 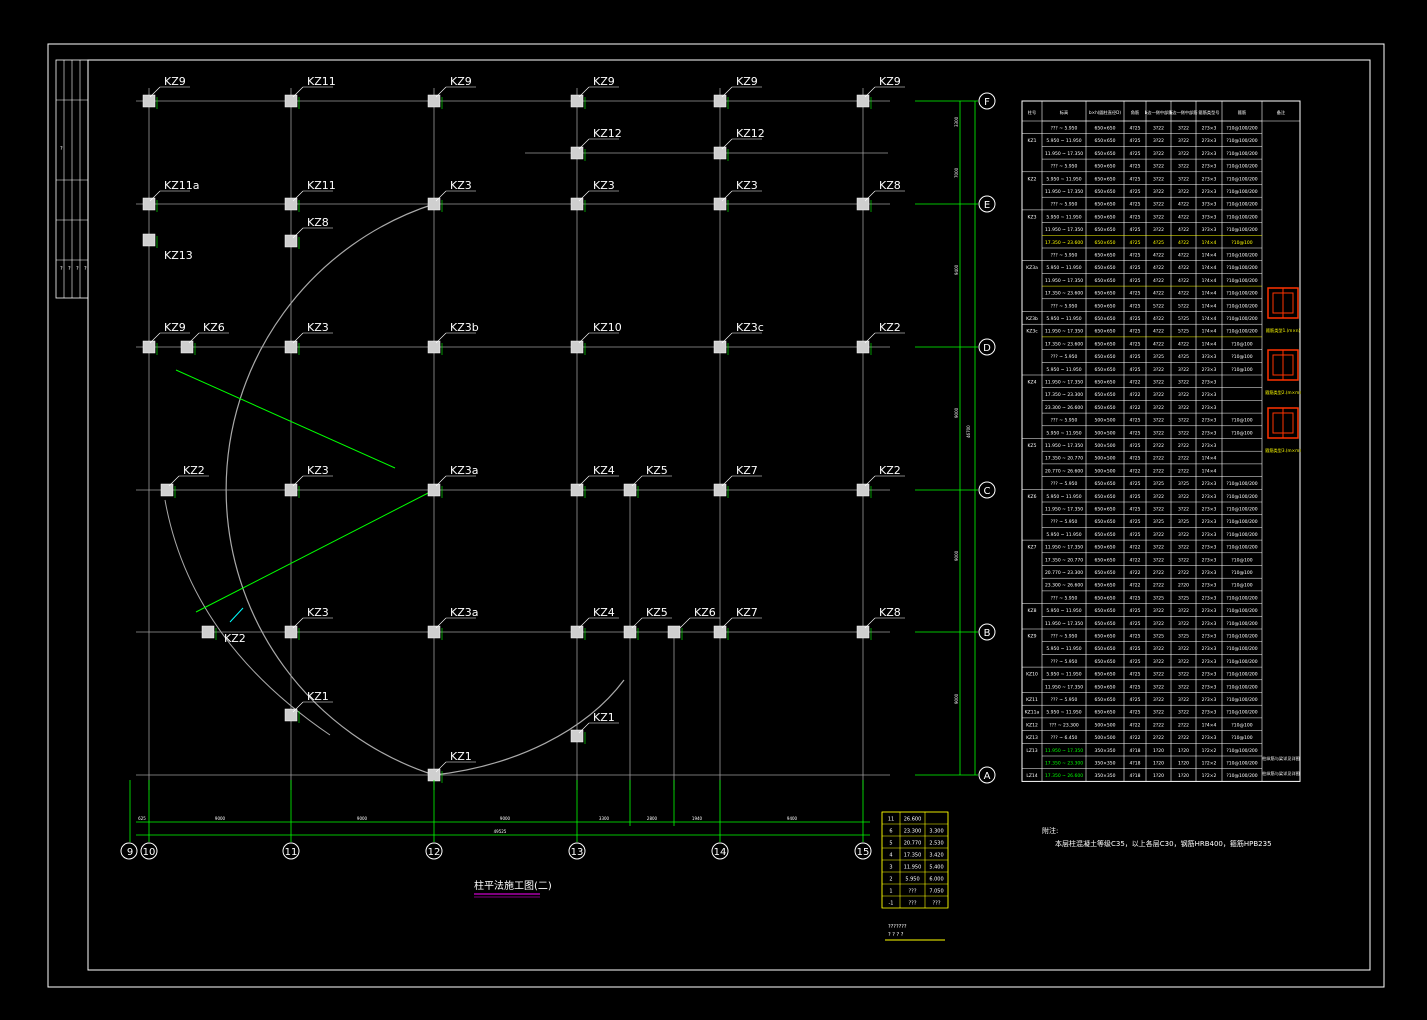 I want to click on table-cell: KZ3, so click(x=1032, y=217).